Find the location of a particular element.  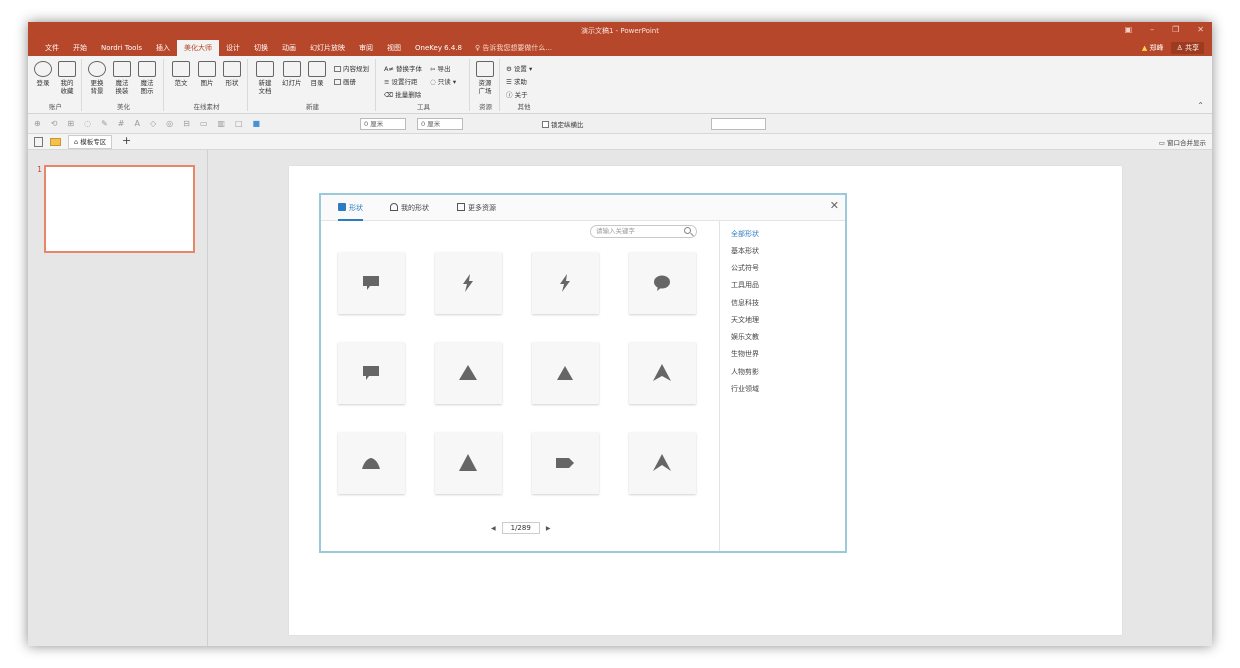

new-slide-button: 幻灯片 is located at coordinates (292, 74).